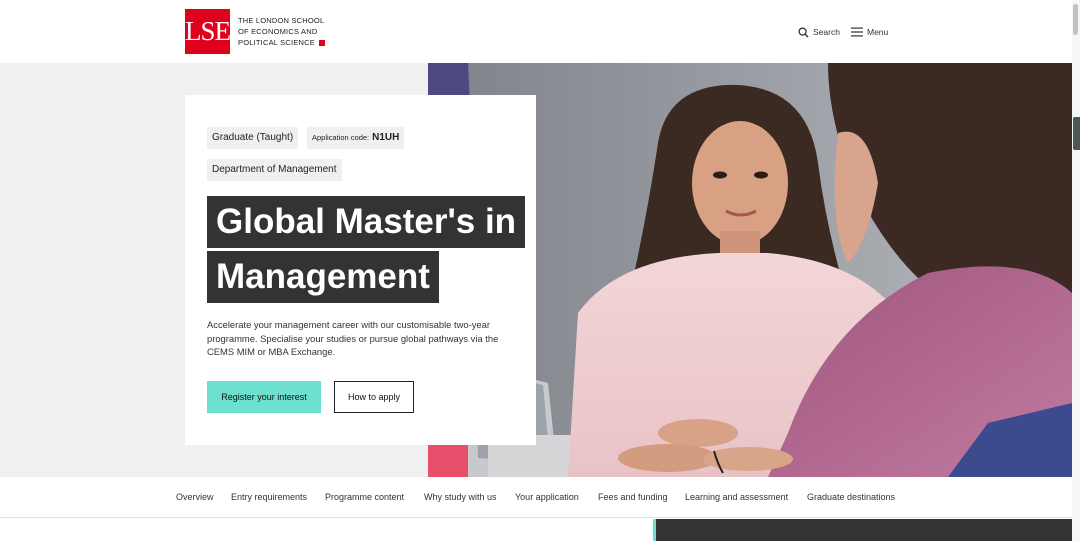 The image size is (1080, 541). What do you see at coordinates (278, 31) in the screenshot?
I see `logo-line-2: OF ECONOMICS AND` at bounding box center [278, 31].